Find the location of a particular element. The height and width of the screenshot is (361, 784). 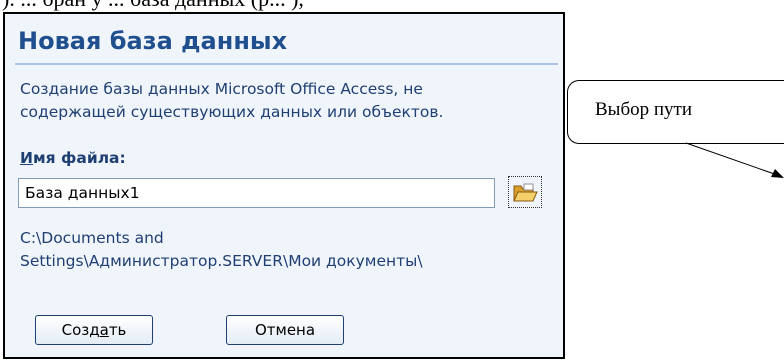

callout-arrow is located at coordinates (734, 160).